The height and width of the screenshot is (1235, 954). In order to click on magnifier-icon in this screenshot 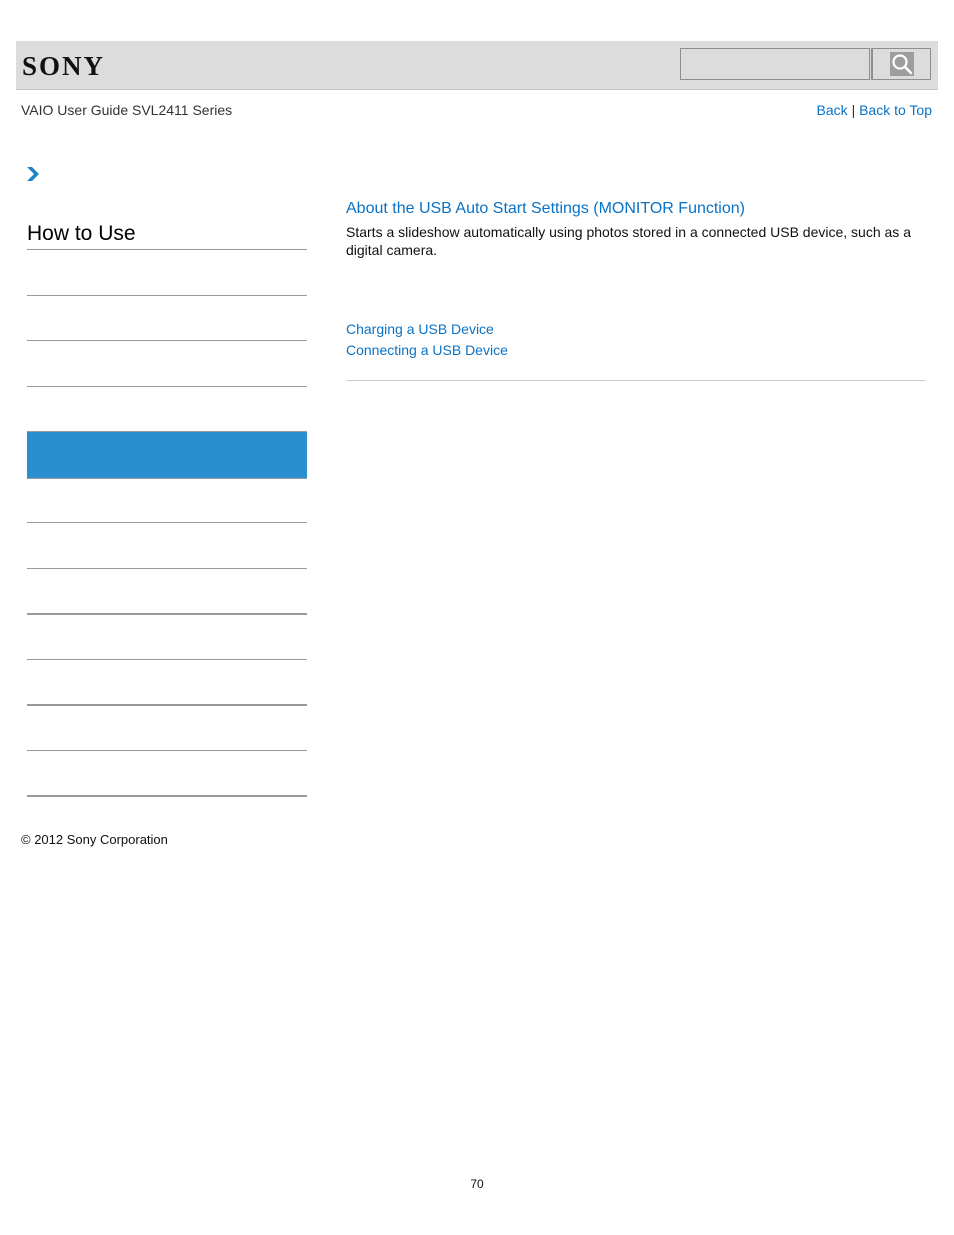, I will do `click(901, 64)`.